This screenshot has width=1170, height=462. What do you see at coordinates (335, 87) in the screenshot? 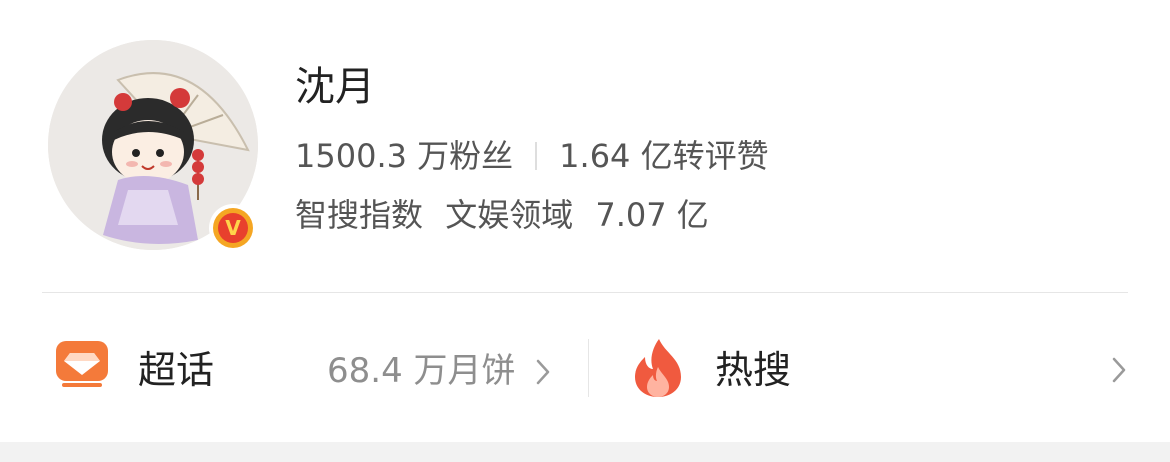
I see `profile-name: 沈月` at bounding box center [335, 87].